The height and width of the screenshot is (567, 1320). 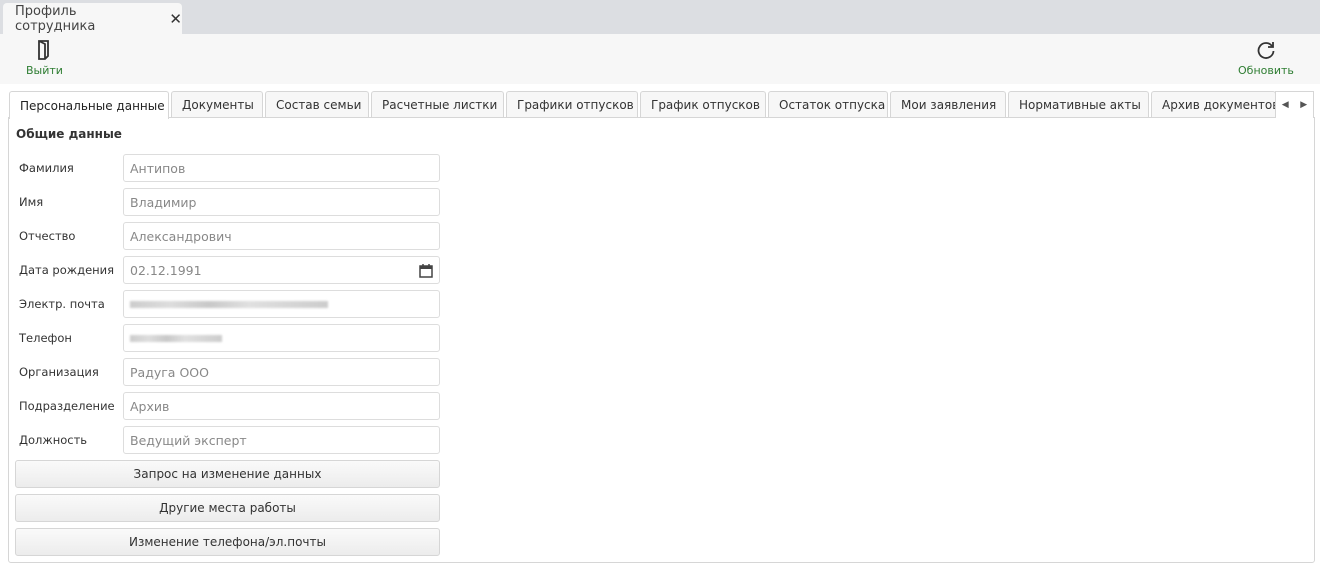 I want to click on tab-label: Расчетные листки, so click(x=440, y=105).